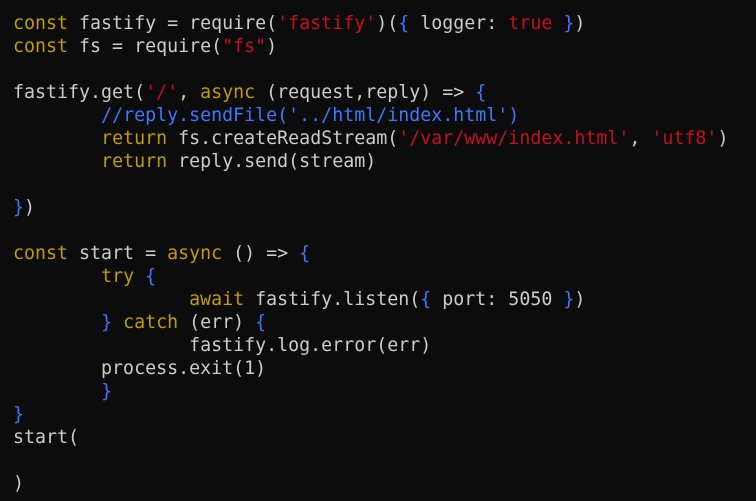 Image resolution: width=756 pixels, height=501 pixels. Describe the element at coordinates (530, 23) in the screenshot. I see `code-token: true` at that location.